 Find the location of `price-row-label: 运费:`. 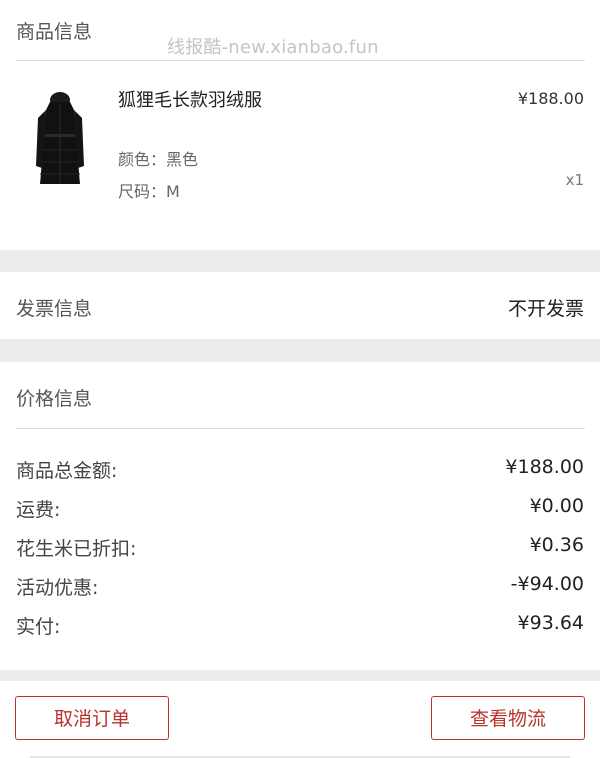

price-row-label: 运费: is located at coordinates (38, 510).